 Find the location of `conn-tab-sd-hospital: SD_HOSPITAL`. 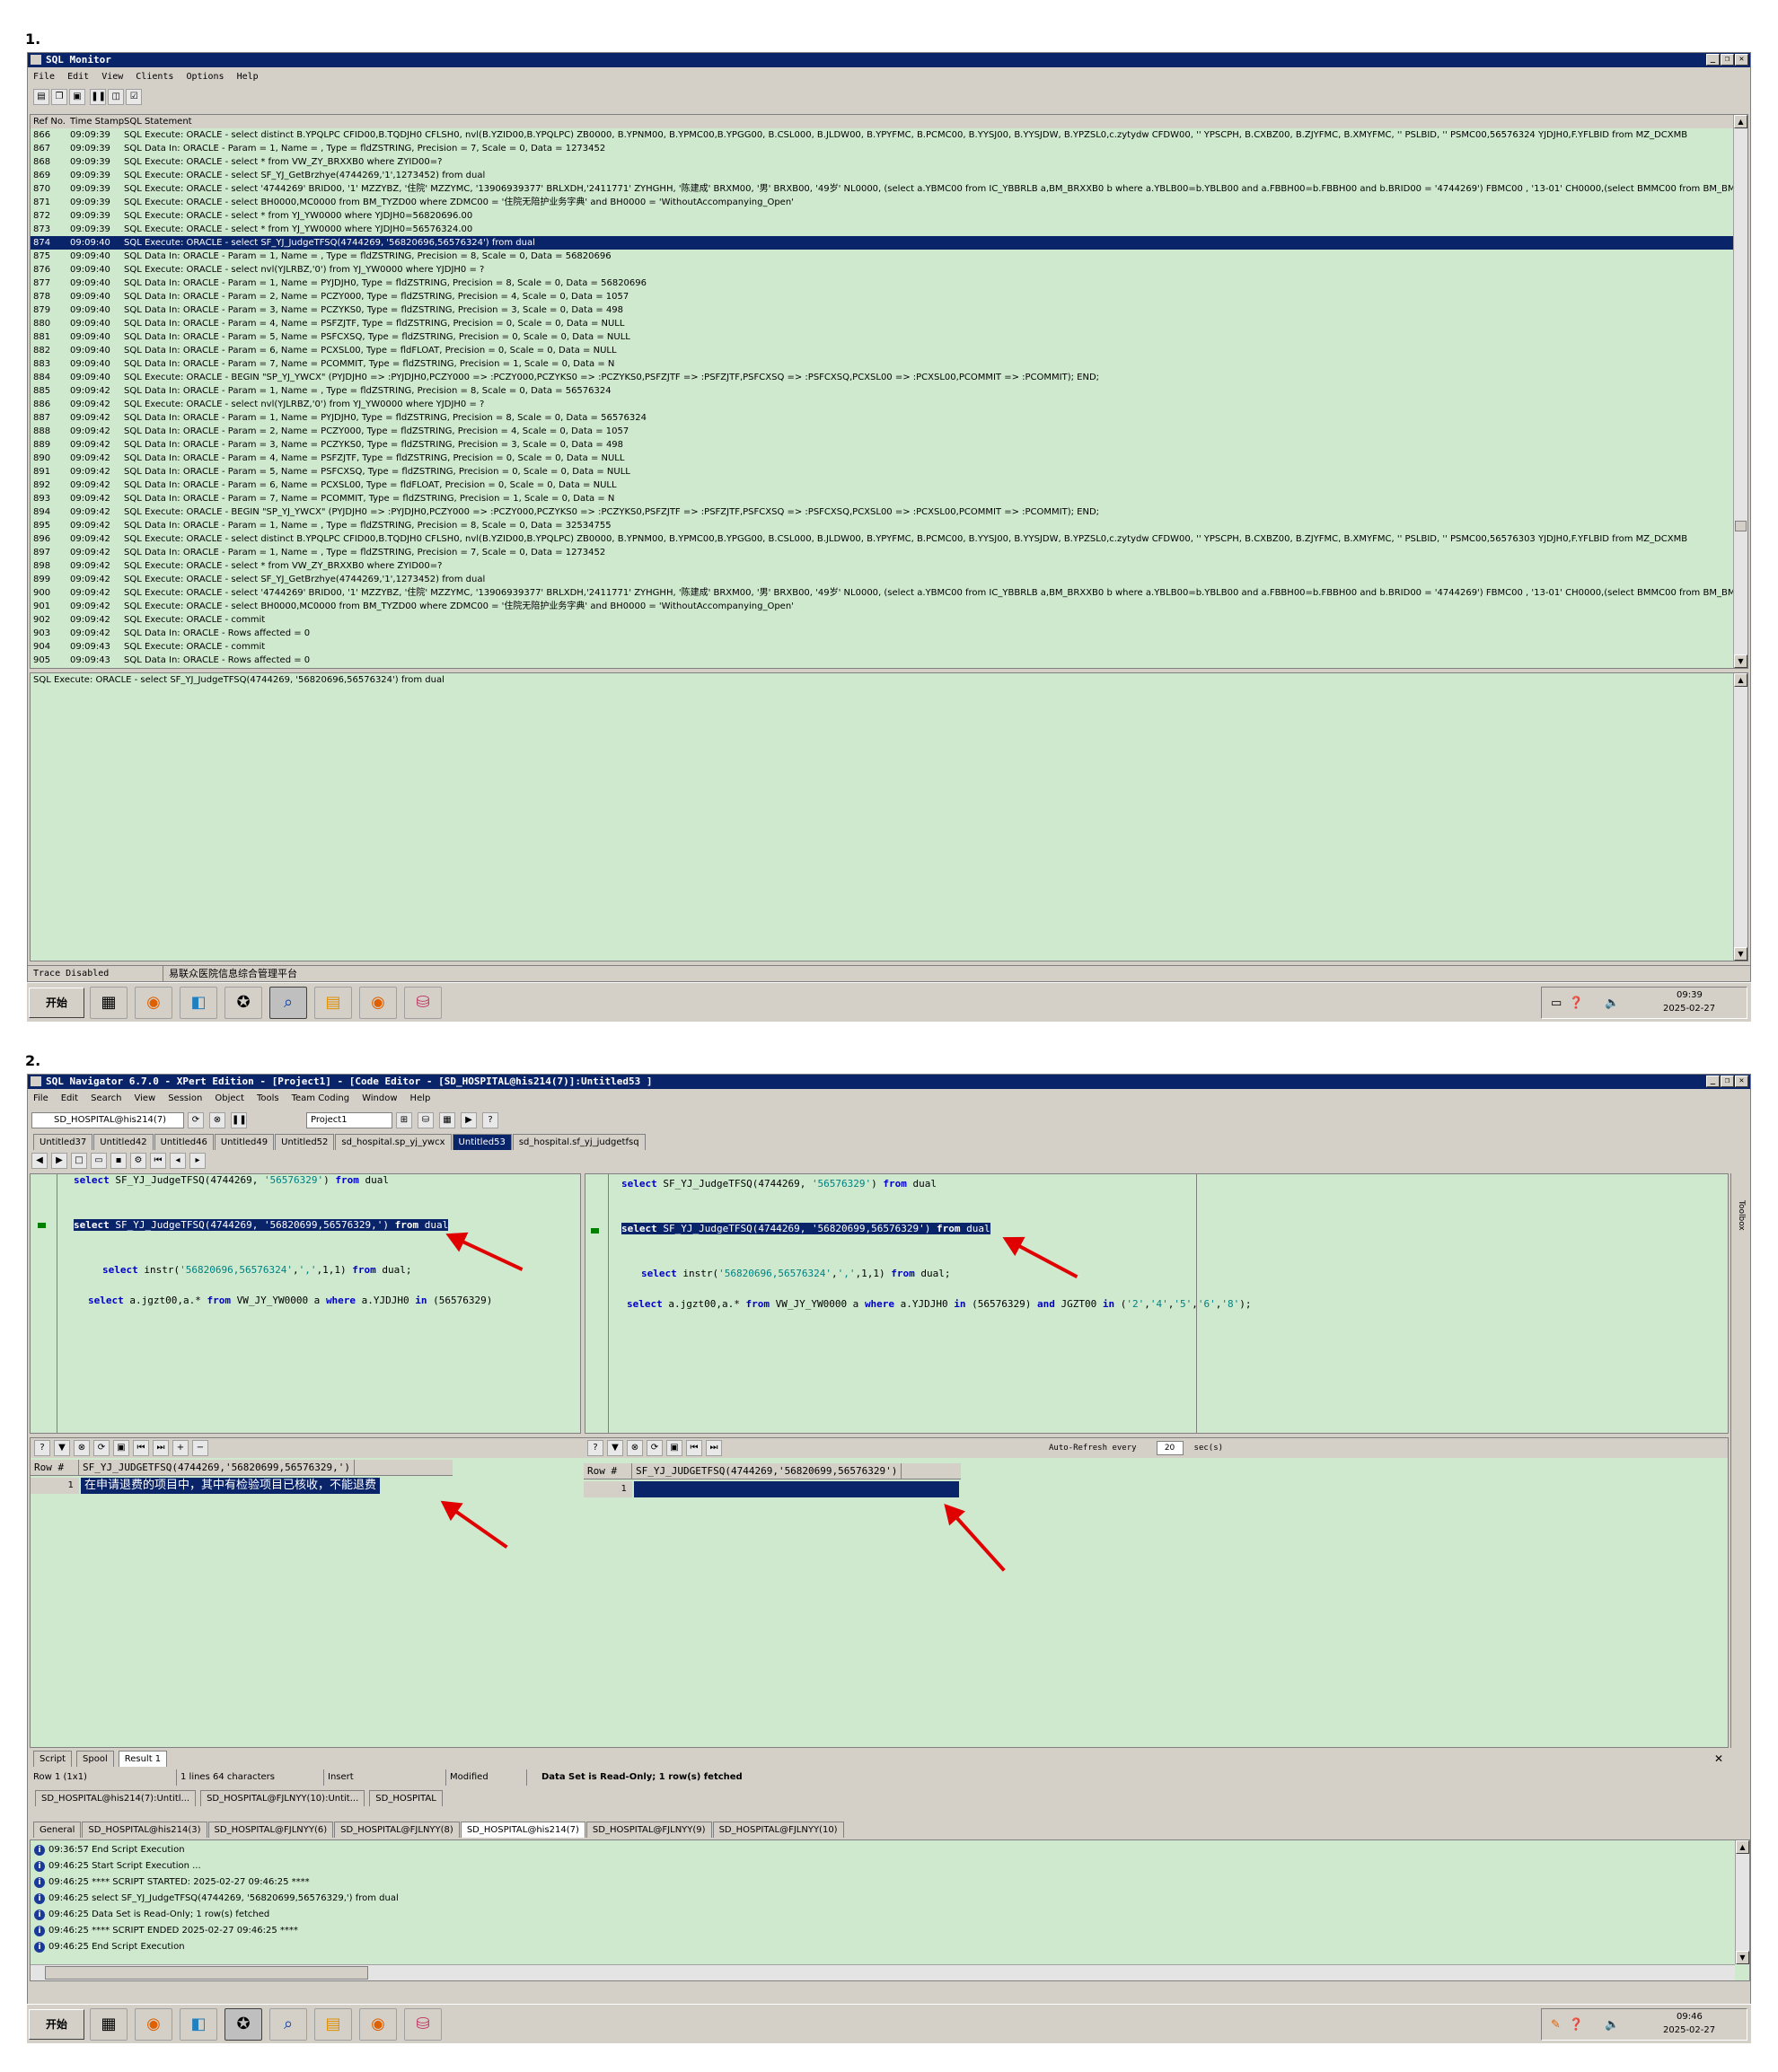

conn-tab-sd-hospital: SD_HOSPITAL is located at coordinates (406, 1798).